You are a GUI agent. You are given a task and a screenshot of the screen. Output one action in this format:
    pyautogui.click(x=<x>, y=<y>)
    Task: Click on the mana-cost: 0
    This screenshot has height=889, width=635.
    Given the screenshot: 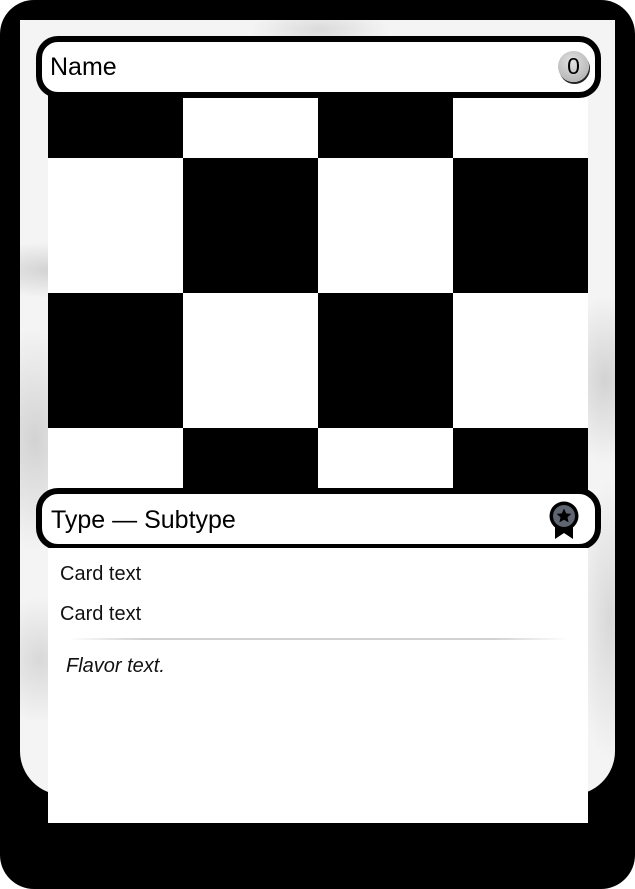 What is the action you would take?
    pyautogui.click(x=573, y=66)
    